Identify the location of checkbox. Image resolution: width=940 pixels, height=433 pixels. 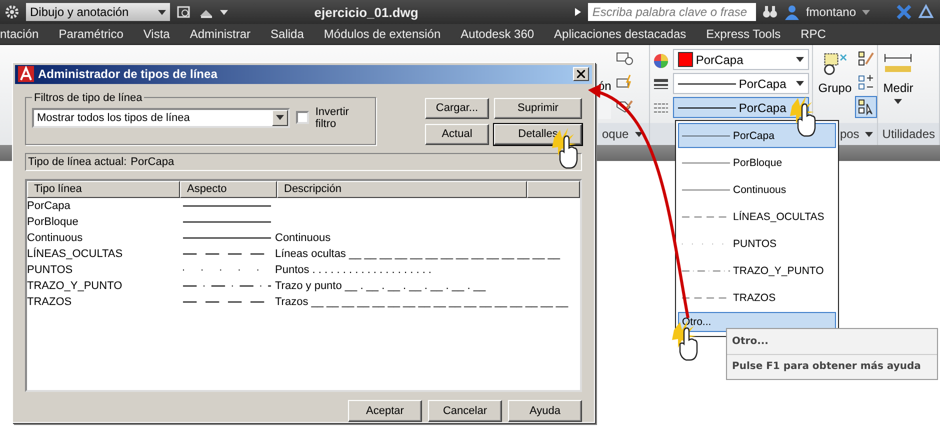
(303, 117).